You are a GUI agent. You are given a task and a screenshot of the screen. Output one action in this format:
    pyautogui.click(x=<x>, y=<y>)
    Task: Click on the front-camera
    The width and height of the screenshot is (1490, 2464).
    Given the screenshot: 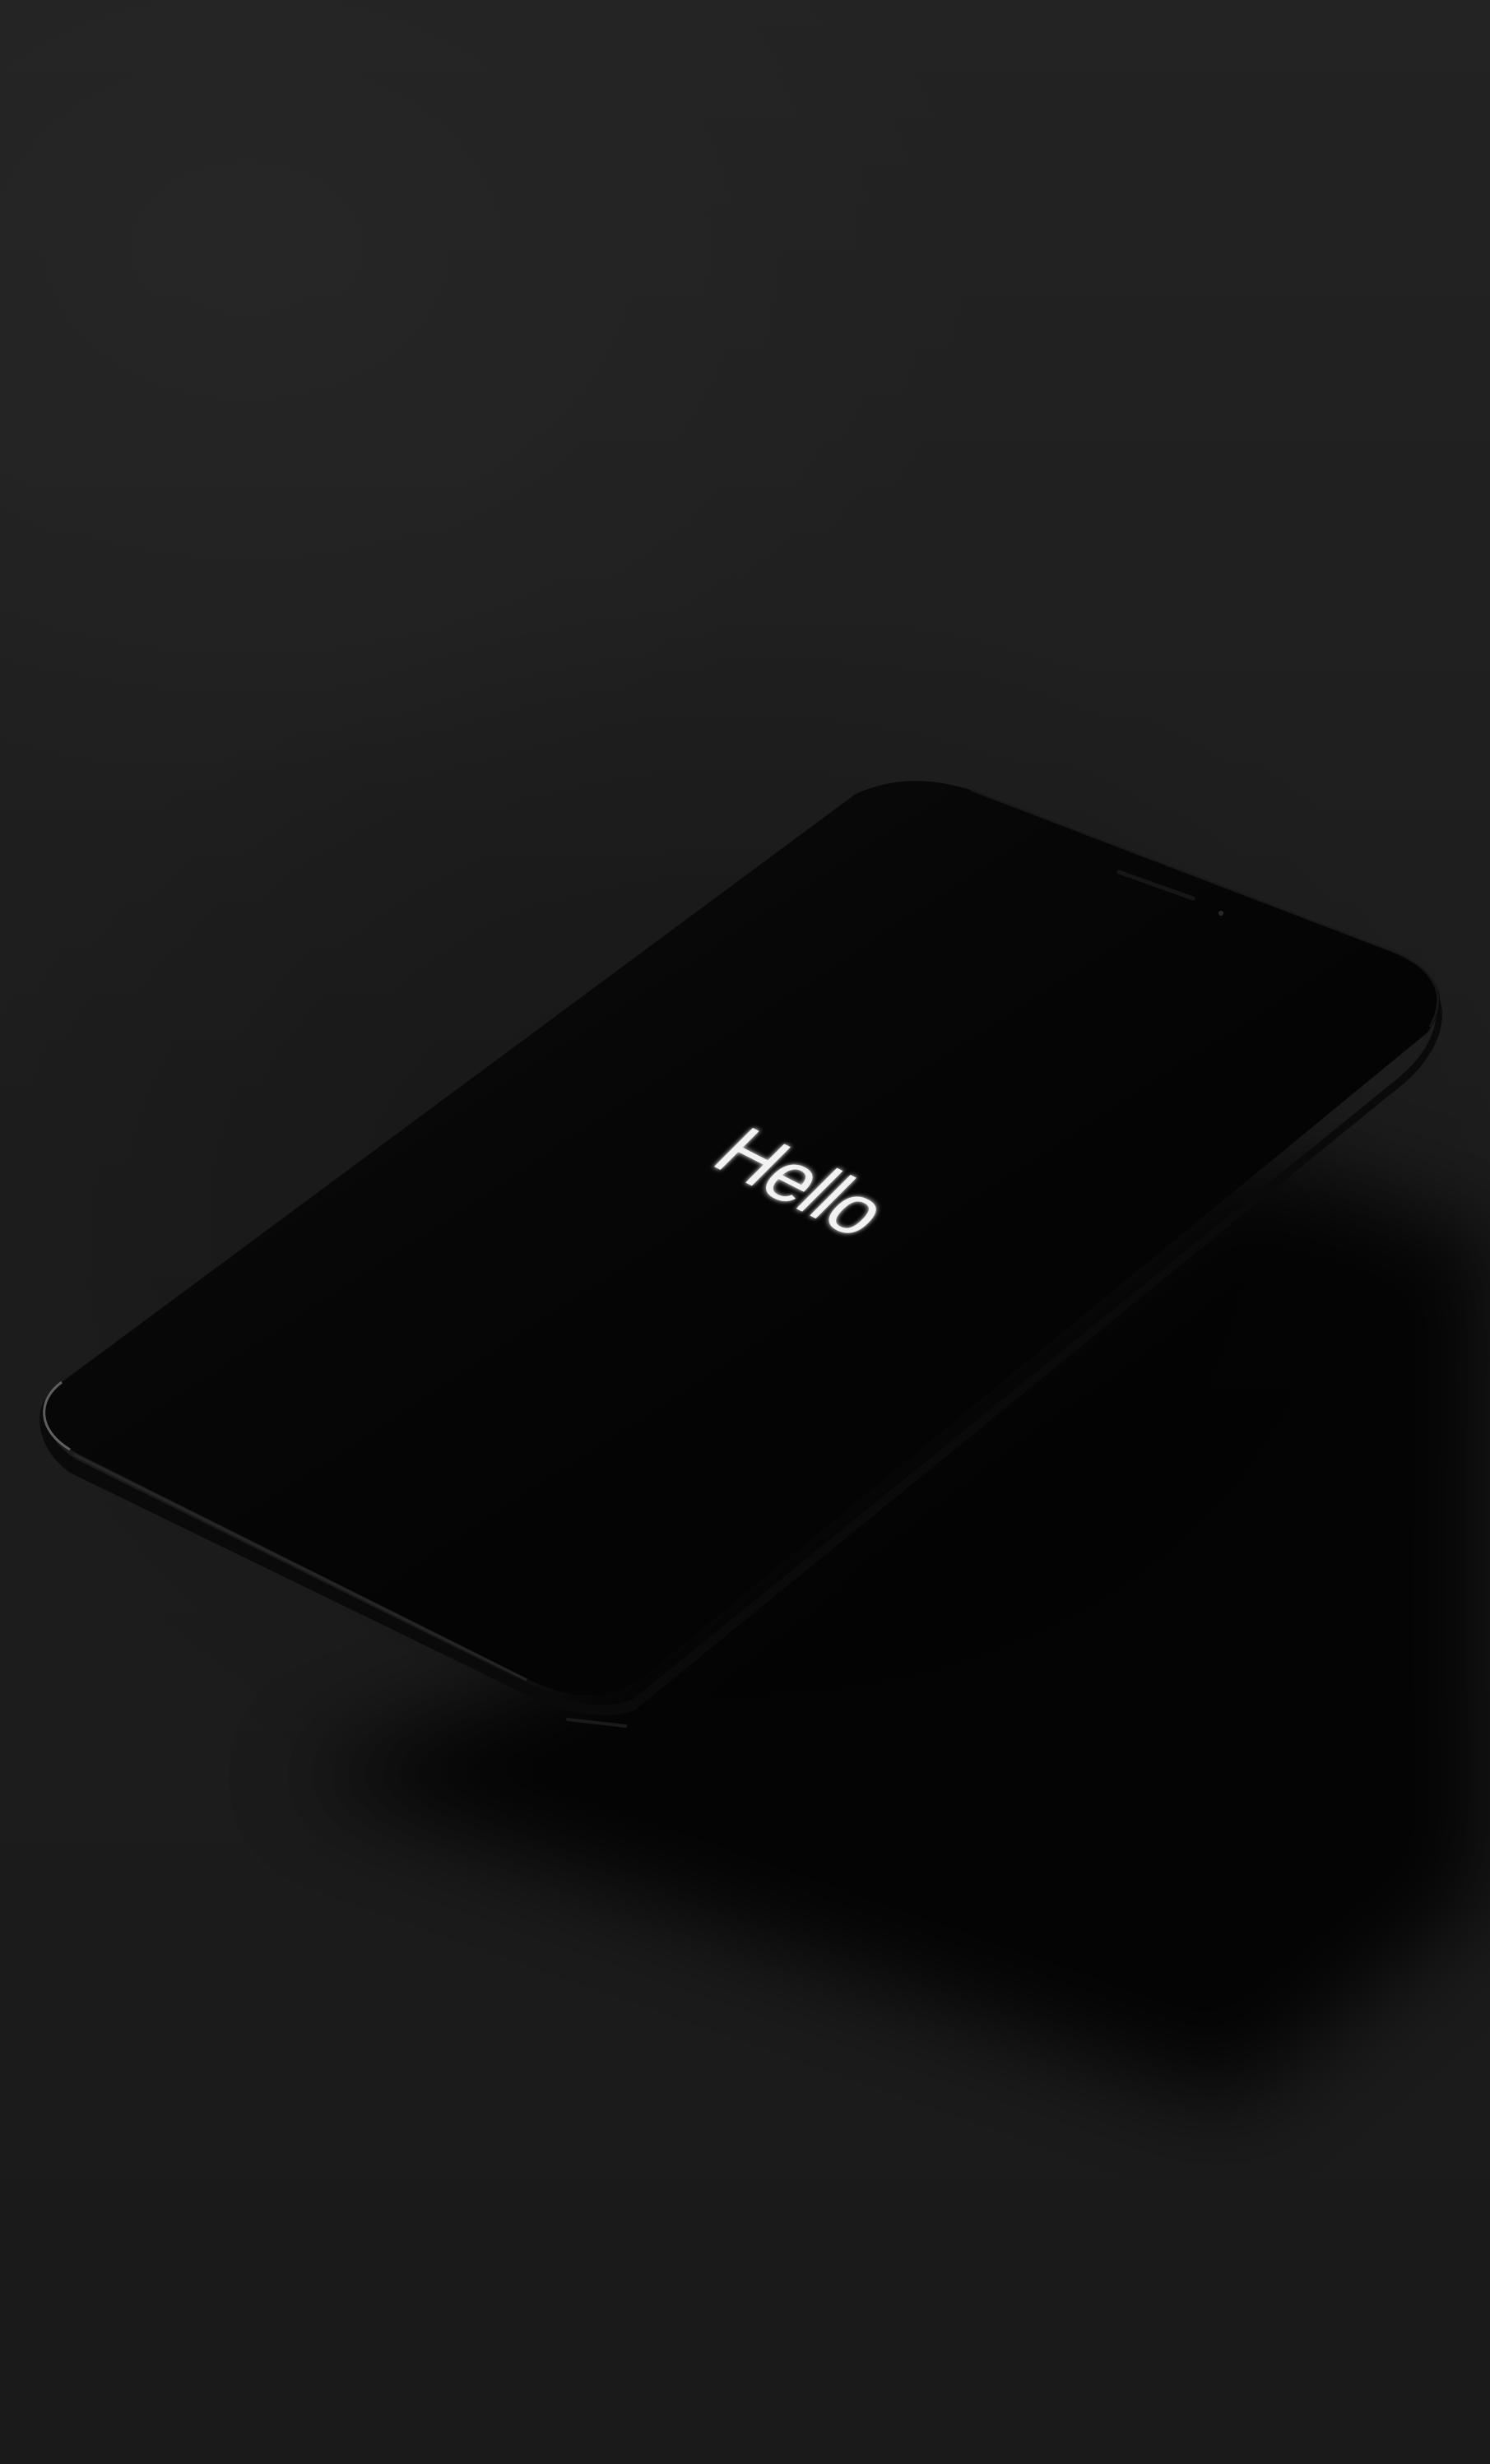 What is the action you would take?
    pyautogui.click(x=1220, y=914)
    